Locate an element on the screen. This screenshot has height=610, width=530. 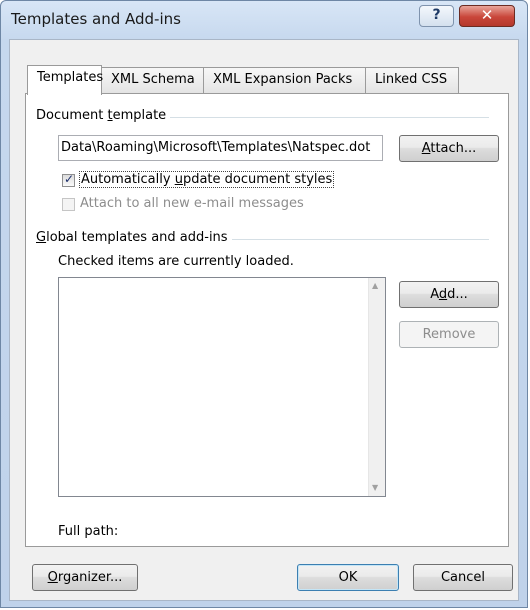
title-bar: Templates and Add-ins ? ✕ is located at coordinates (264, 20).